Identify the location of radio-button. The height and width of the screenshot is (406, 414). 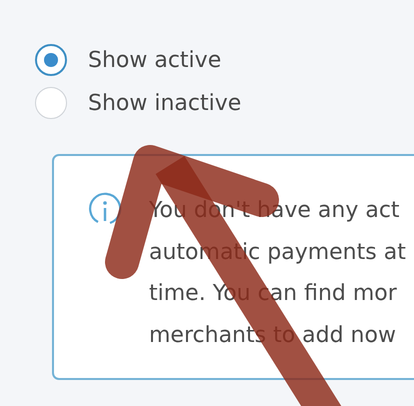
(51, 60).